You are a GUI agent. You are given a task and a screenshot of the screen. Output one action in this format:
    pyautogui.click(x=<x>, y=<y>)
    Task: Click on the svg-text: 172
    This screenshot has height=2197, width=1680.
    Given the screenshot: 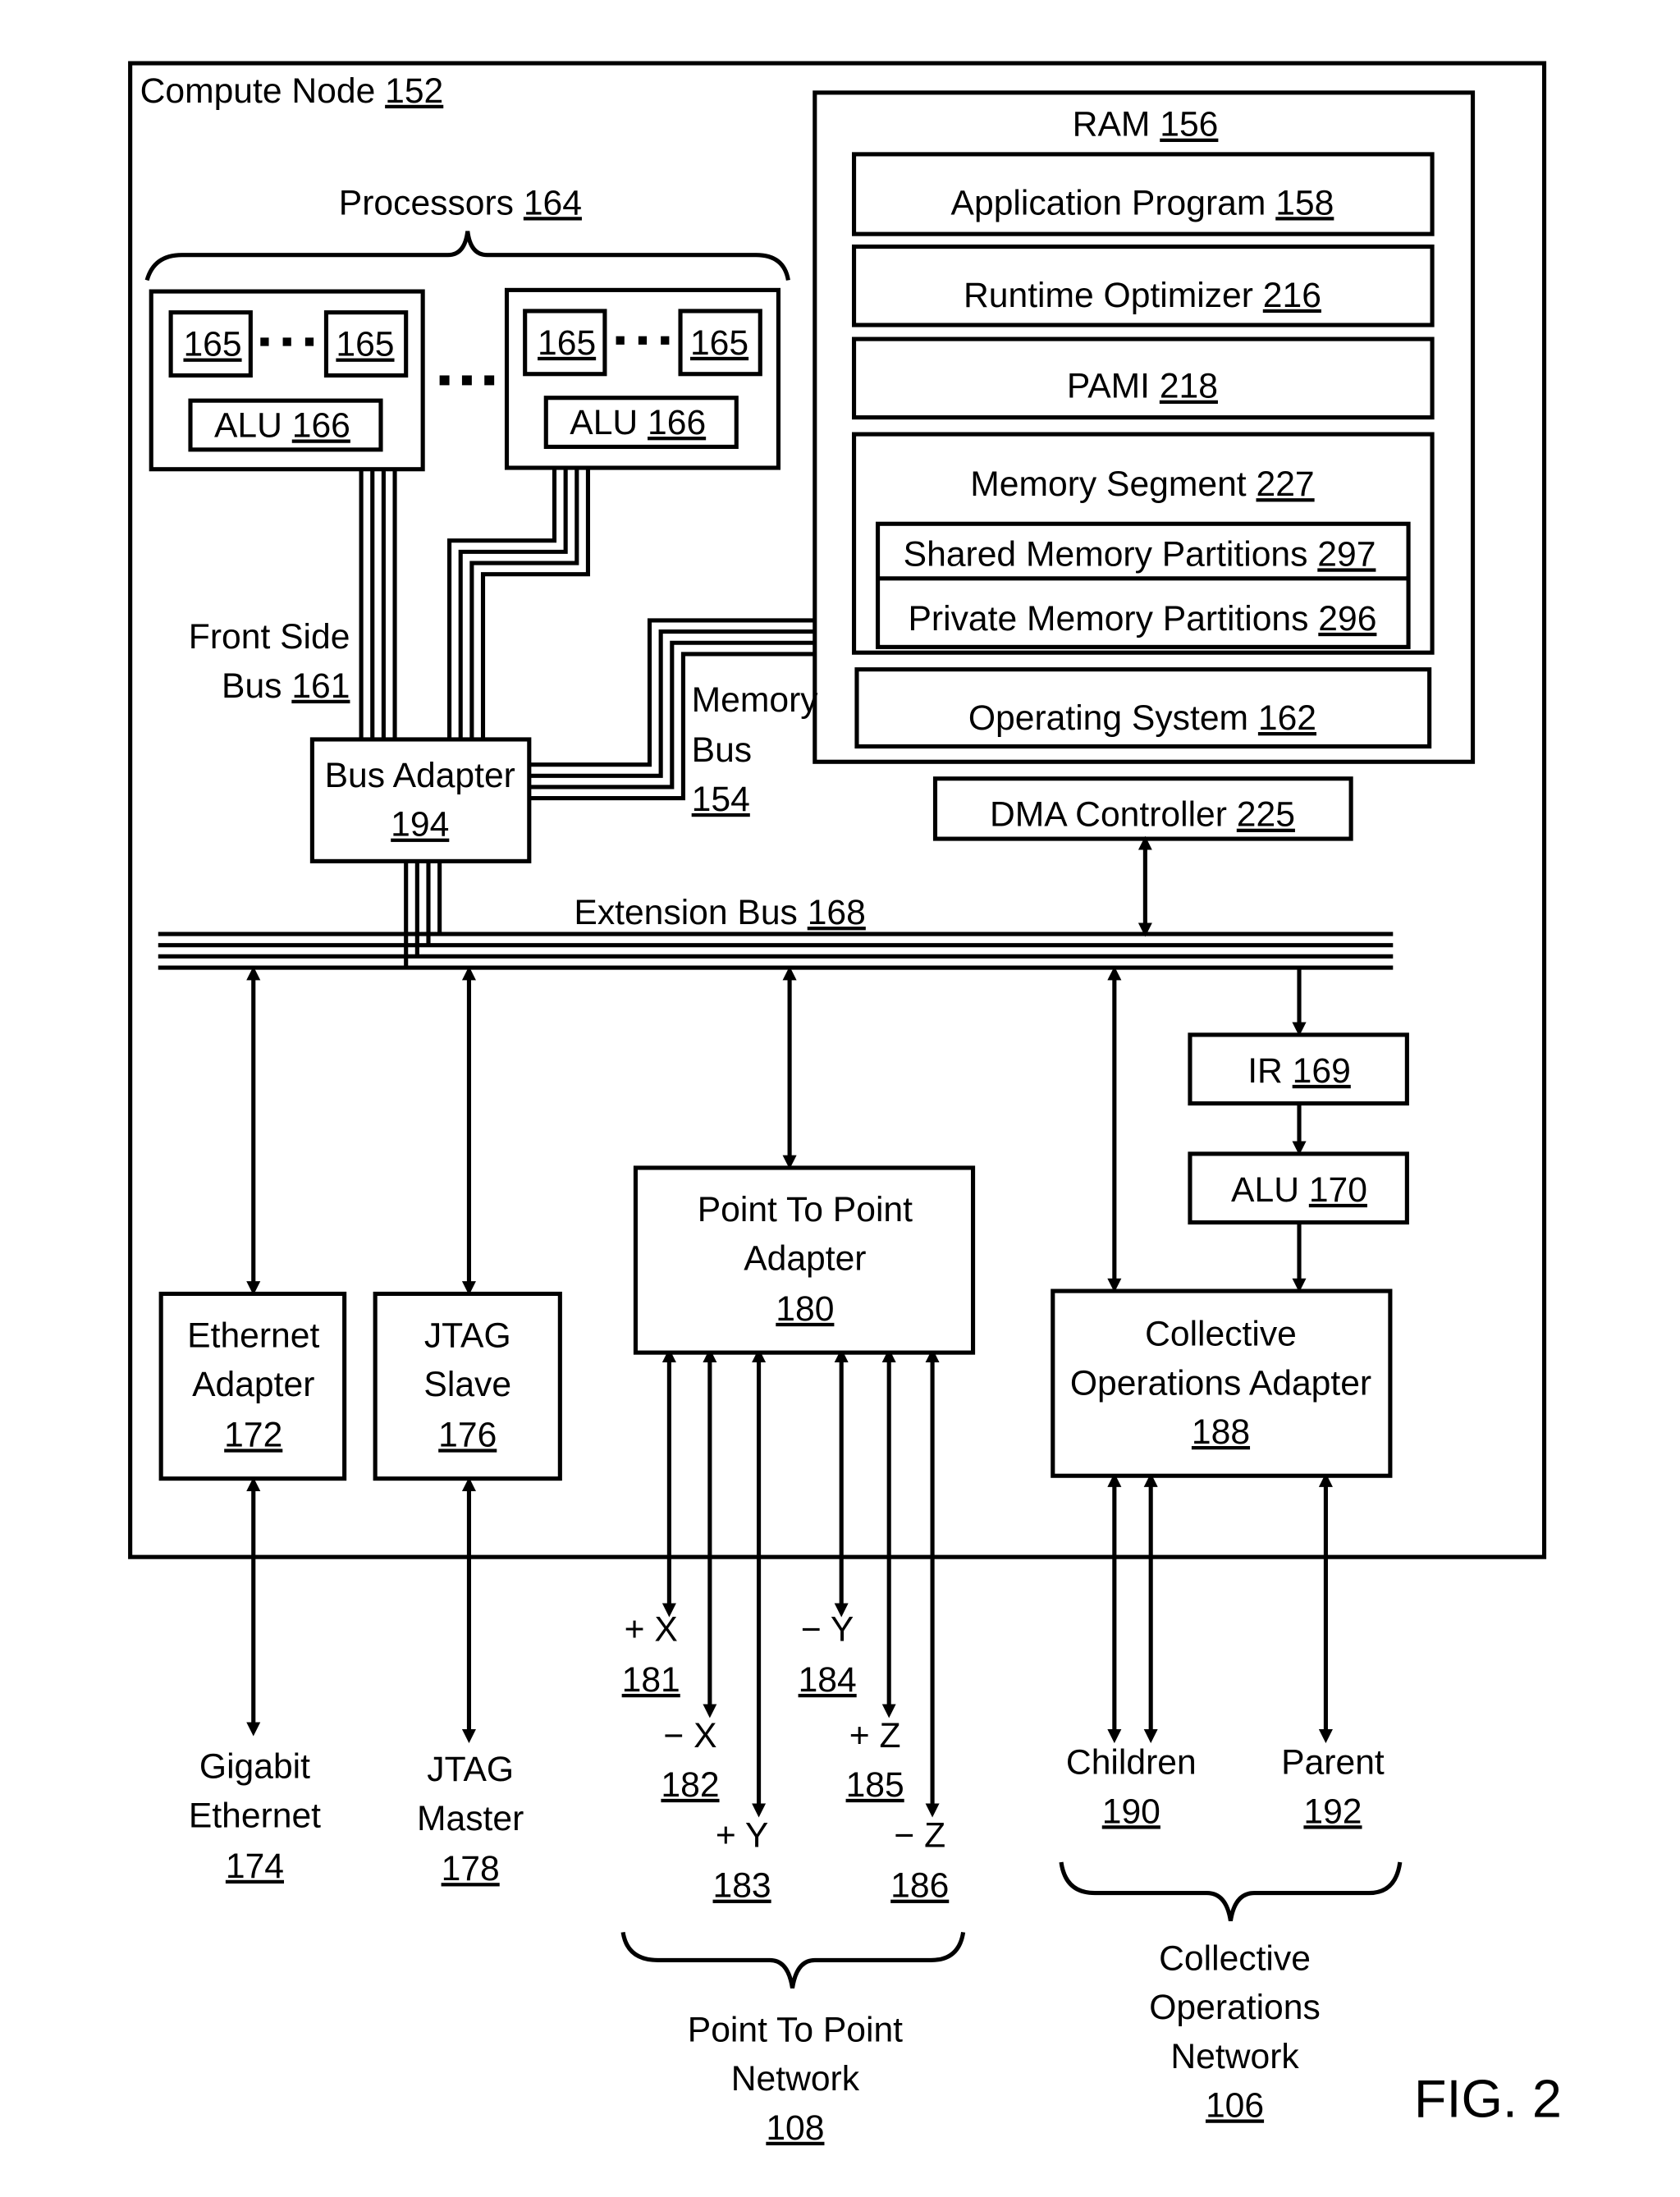 What is the action you would take?
    pyautogui.click(x=253, y=1434)
    